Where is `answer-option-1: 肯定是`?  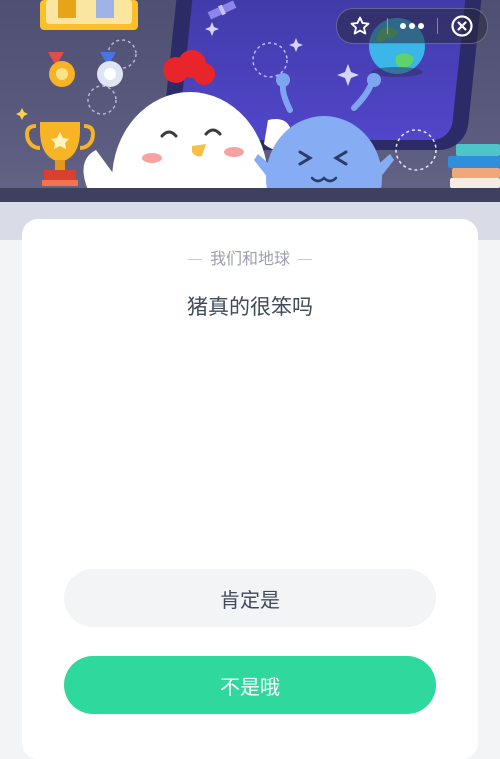
answer-option-1: 肯定是 is located at coordinates (250, 598).